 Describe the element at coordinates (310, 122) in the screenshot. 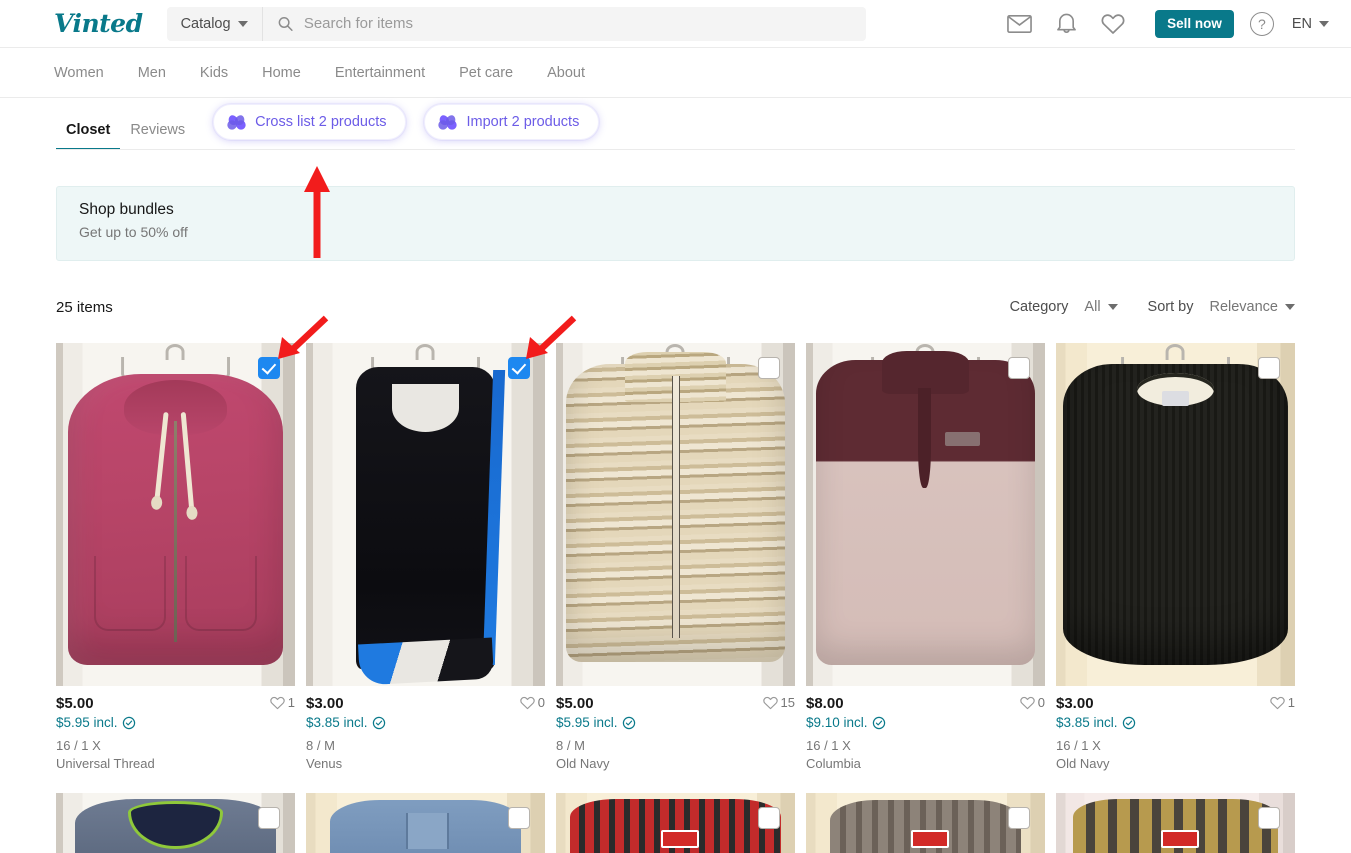

I see `cross-list-products-button: Cross list 2 products` at that location.